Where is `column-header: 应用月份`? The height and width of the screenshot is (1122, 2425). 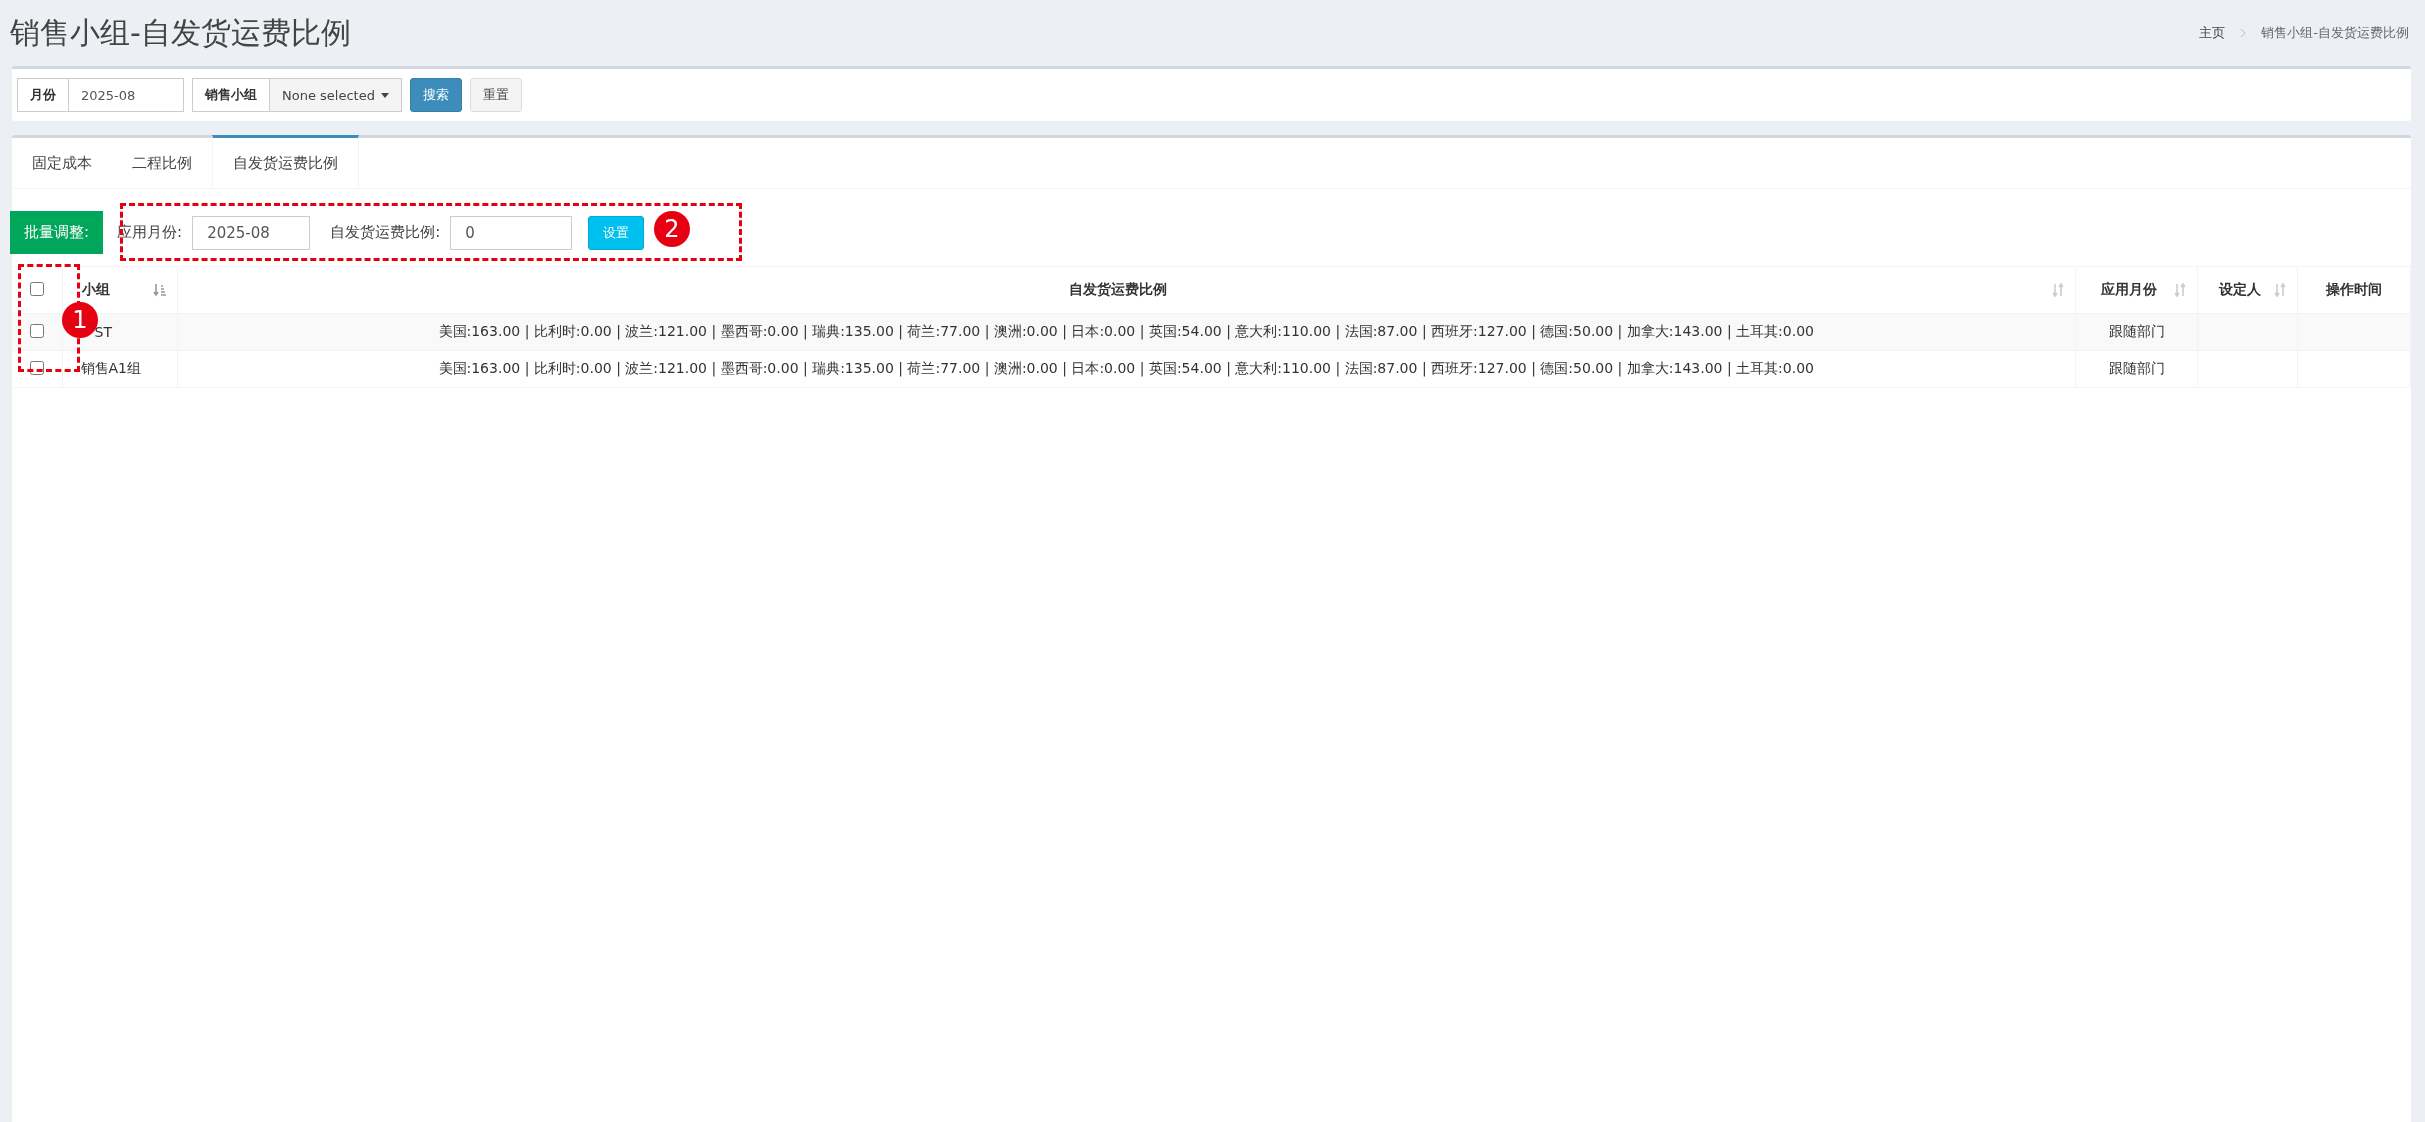
column-header: 应用月份 is located at coordinates (2128, 290).